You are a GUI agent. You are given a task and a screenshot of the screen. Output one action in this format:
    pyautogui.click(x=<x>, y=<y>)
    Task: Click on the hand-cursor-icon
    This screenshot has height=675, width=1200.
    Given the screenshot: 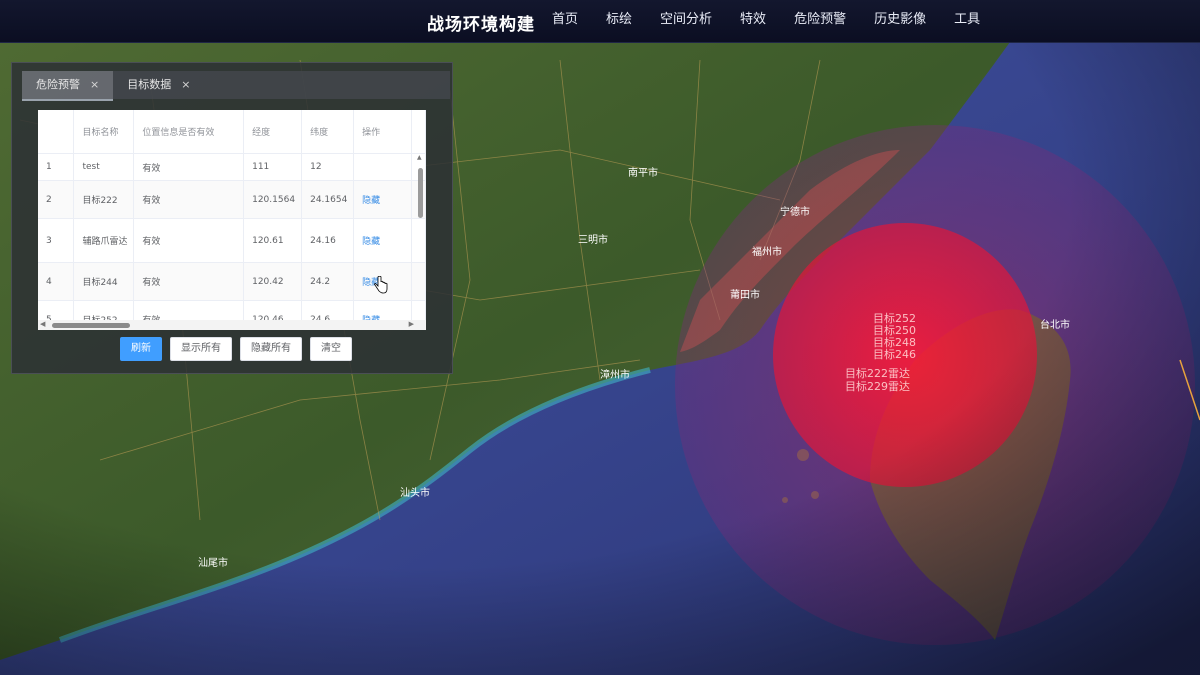 What is the action you would take?
    pyautogui.click(x=381, y=285)
    